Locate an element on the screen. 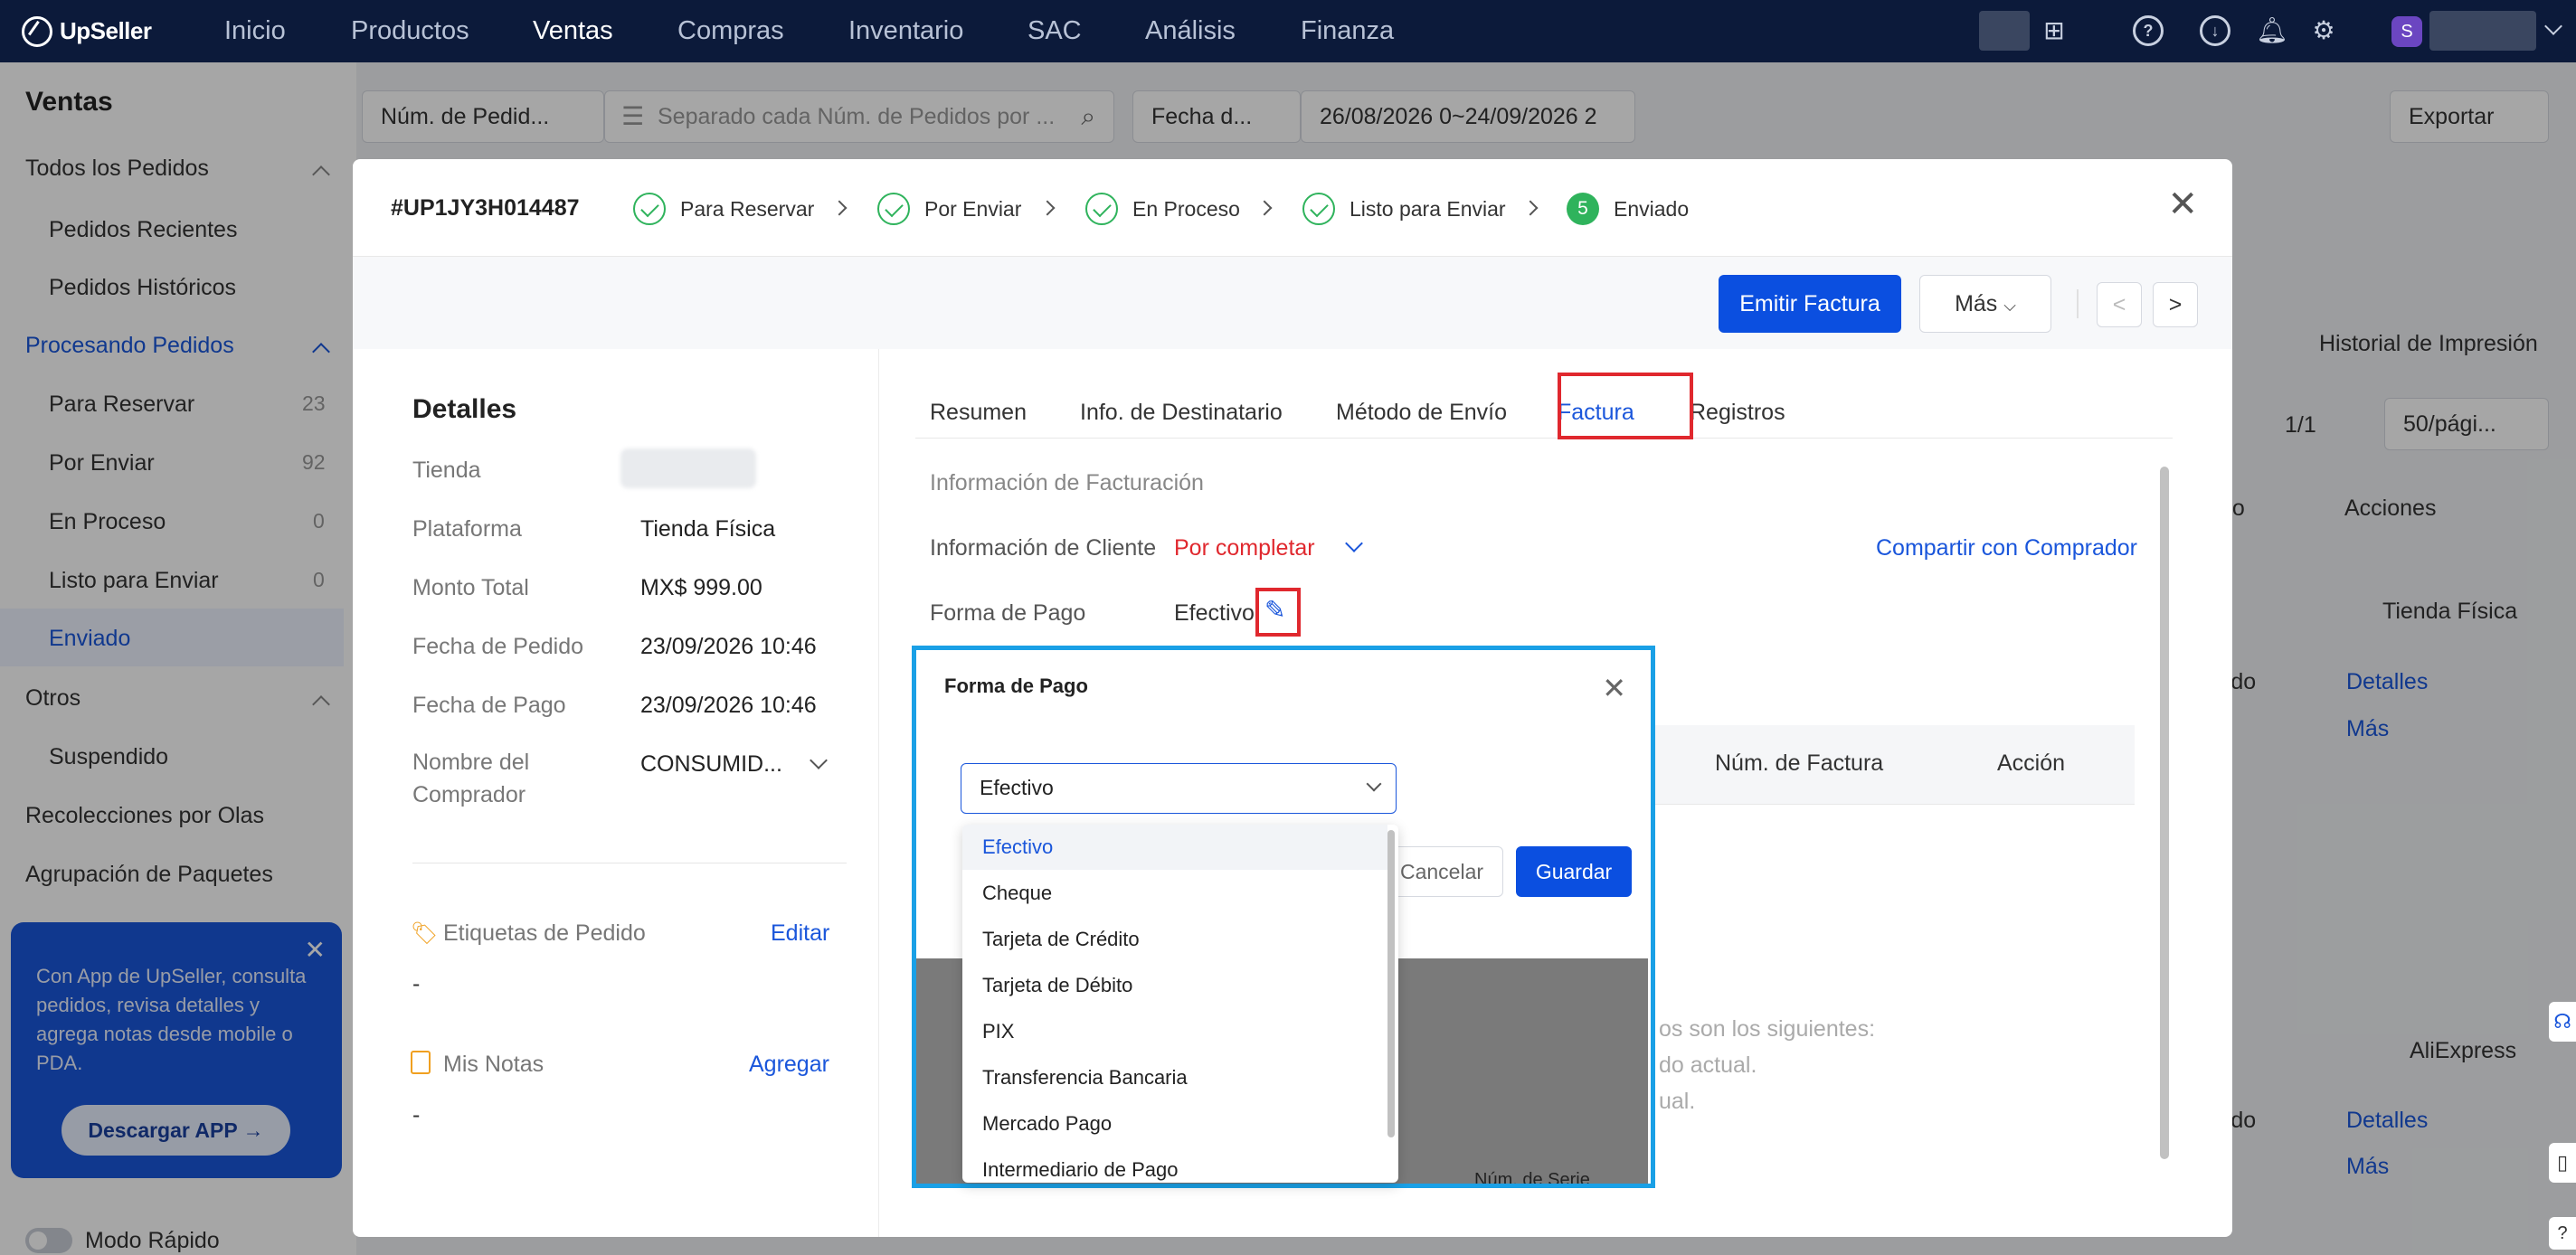 The height and width of the screenshot is (1255, 2576). chevron-down-icon: ⌵ is located at coordinates (2009, 306).